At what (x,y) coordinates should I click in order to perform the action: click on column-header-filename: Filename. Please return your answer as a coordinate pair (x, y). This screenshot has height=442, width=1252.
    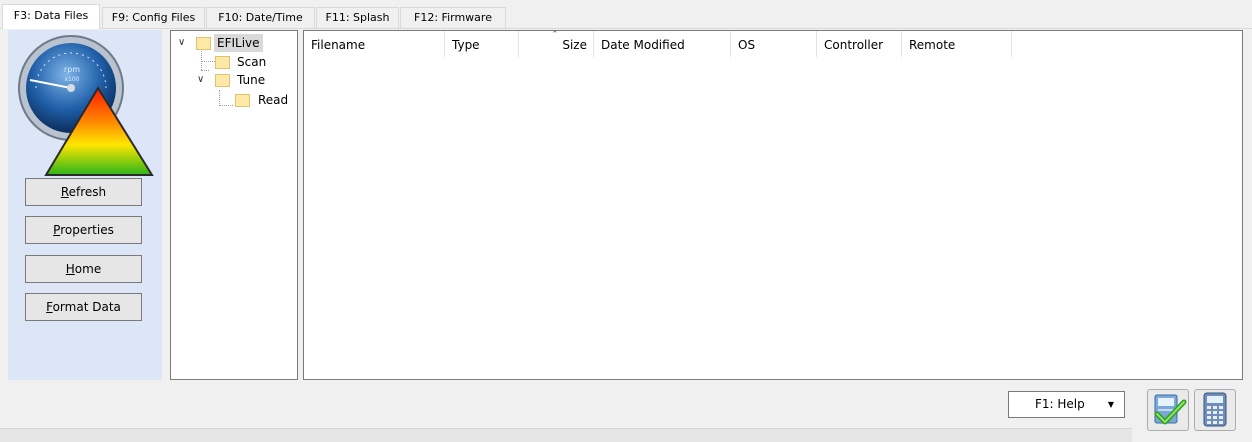
    Looking at the image, I should click on (374, 44).